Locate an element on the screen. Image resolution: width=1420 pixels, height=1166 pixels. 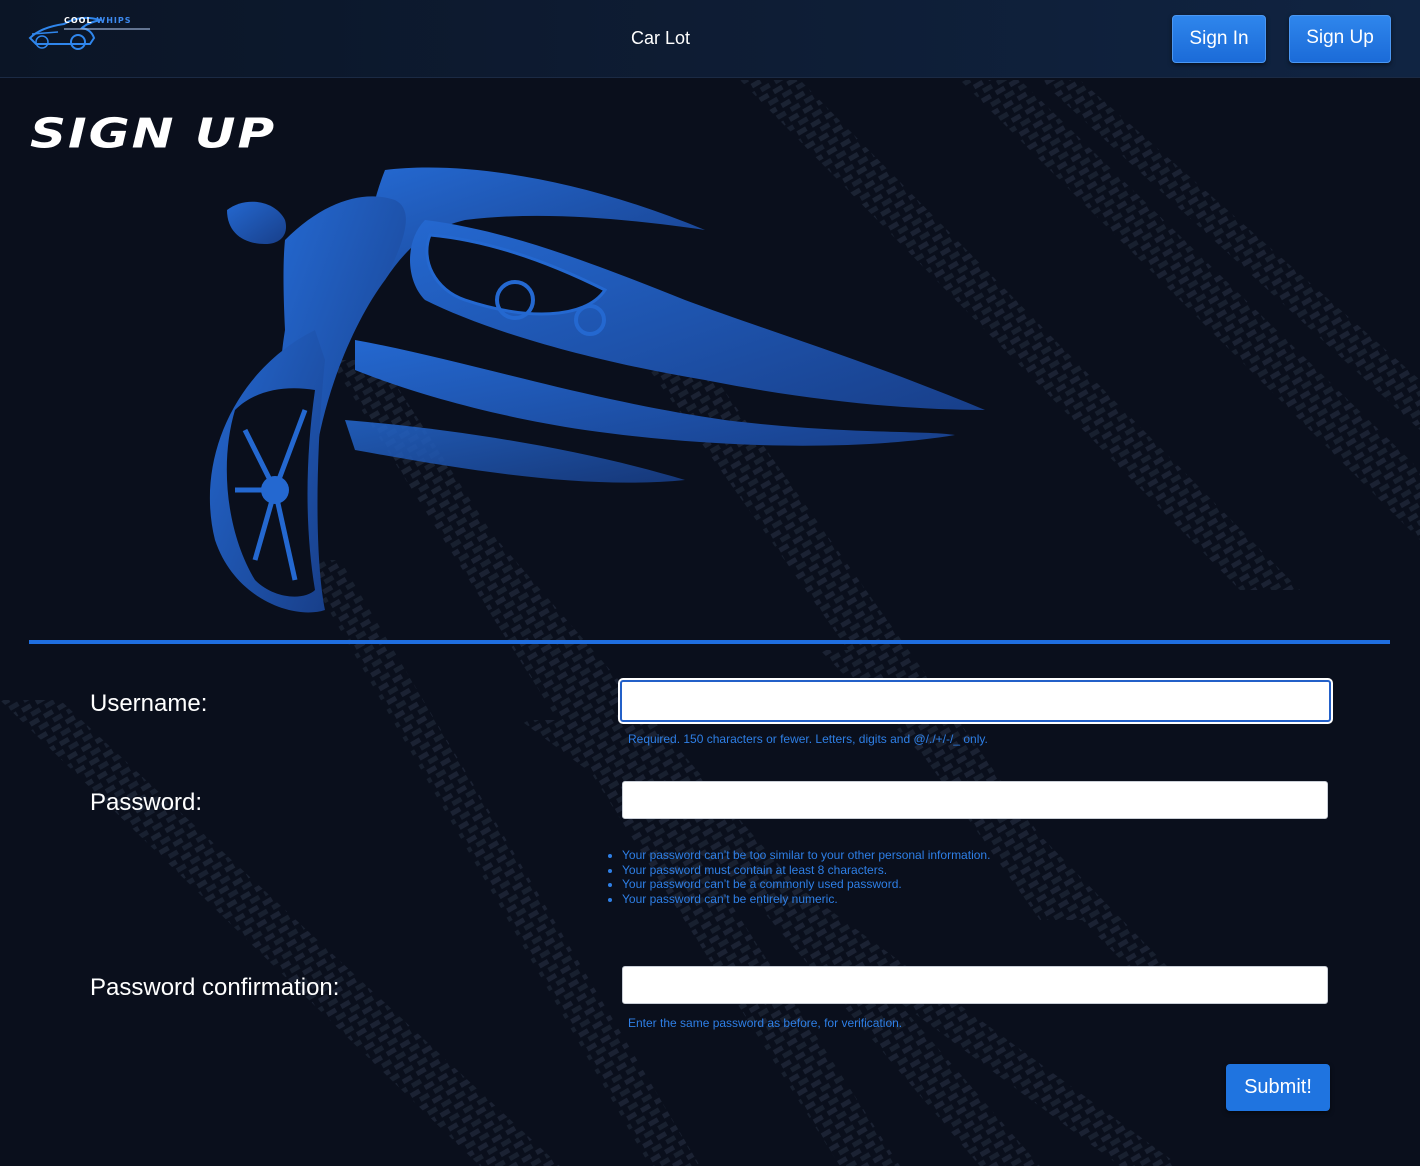
nav-link-car-lot: Car Lot is located at coordinates (660, 38).